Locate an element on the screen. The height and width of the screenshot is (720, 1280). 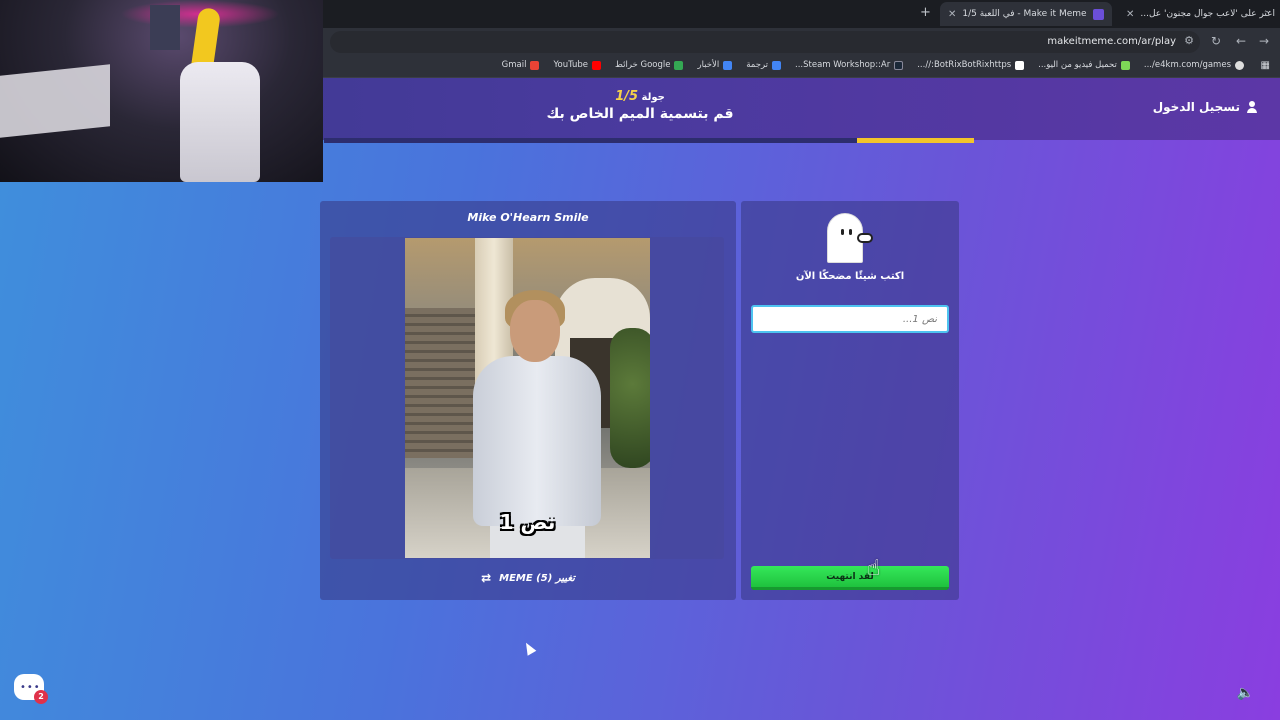
botrix-icon is located at coordinates (1020, 65).